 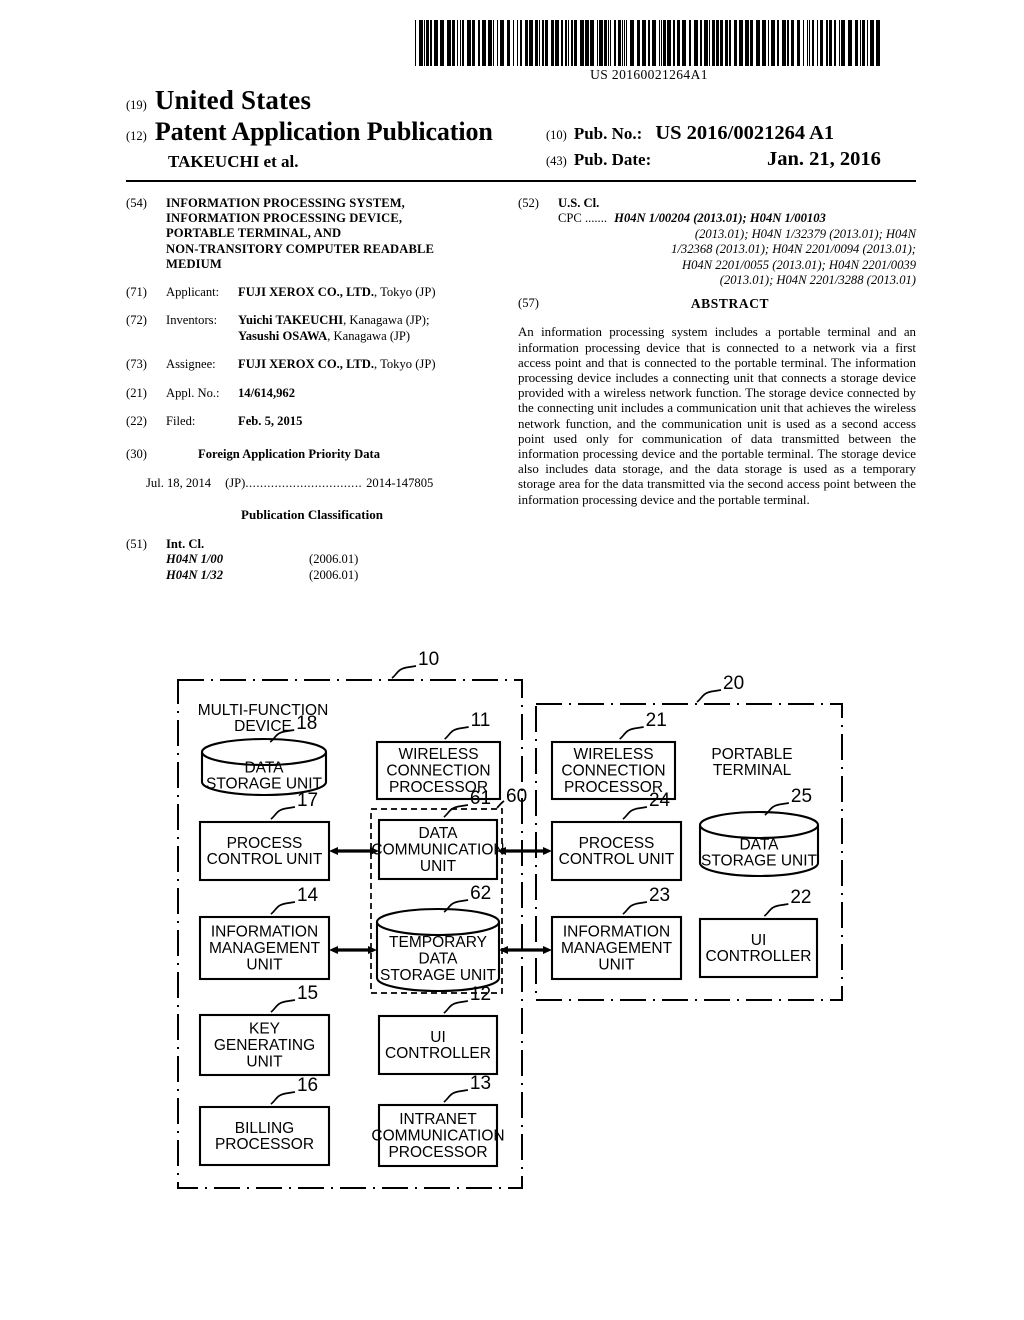 What do you see at coordinates (233, 161) in the screenshot?
I see `author-line: TAKEUCHI et al.` at bounding box center [233, 161].